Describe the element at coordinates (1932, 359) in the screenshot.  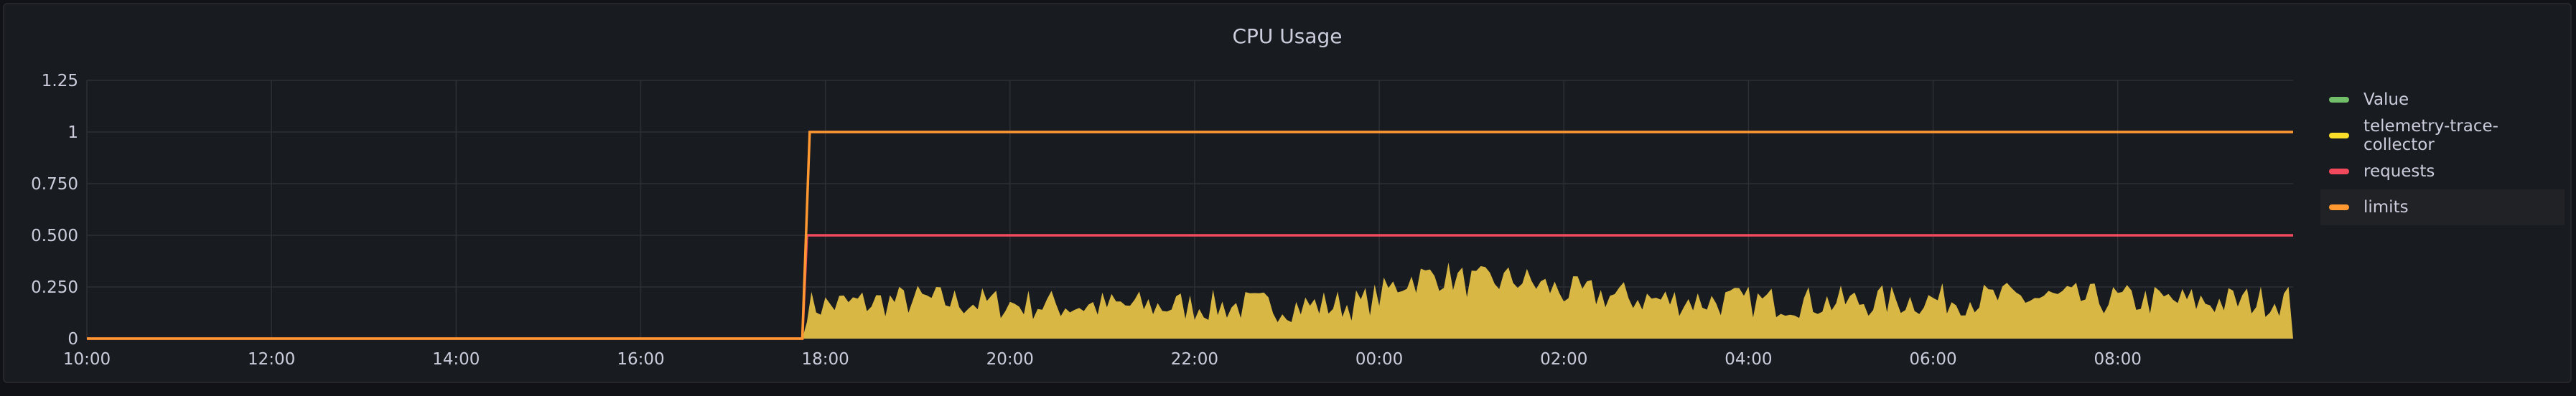
I see `x-tick-label: 06:00` at that location.